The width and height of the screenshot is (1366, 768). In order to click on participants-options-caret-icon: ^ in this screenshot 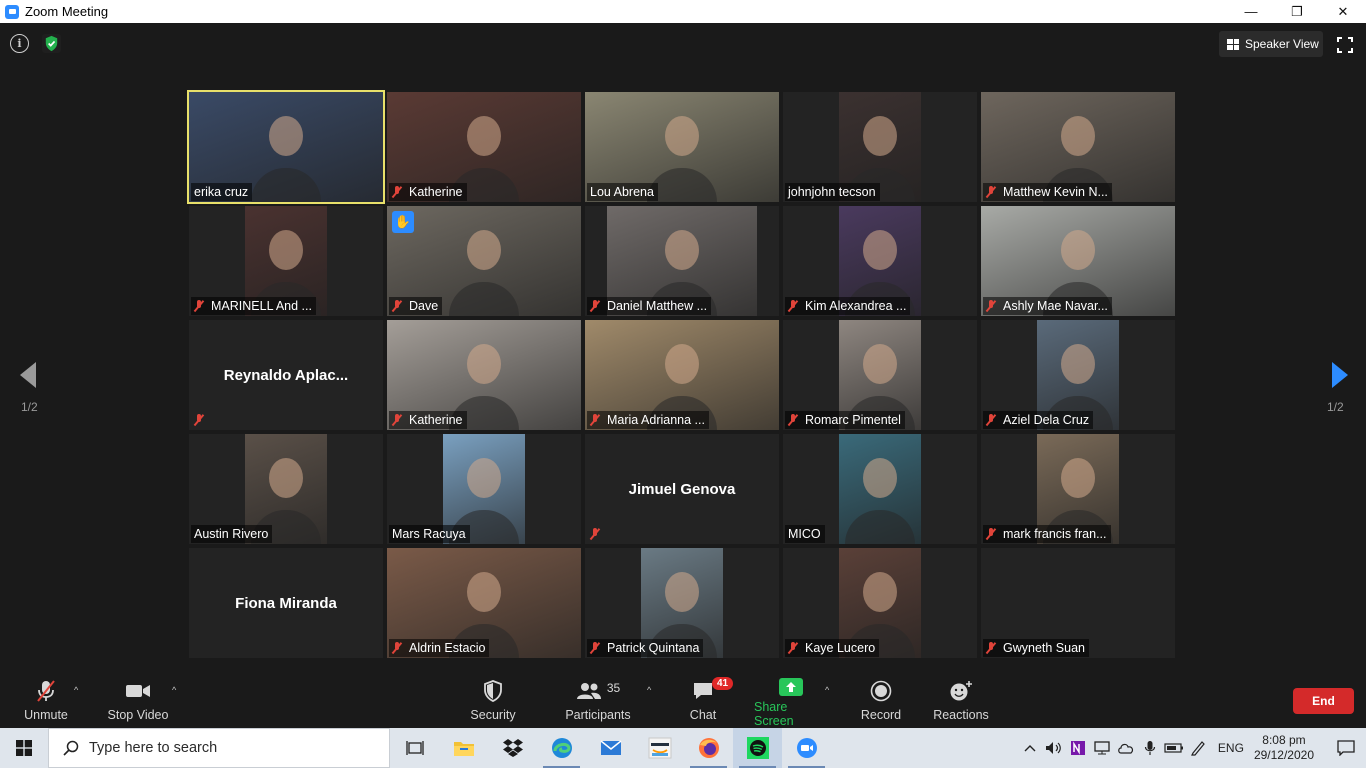, I will do `click(649, 690)`.